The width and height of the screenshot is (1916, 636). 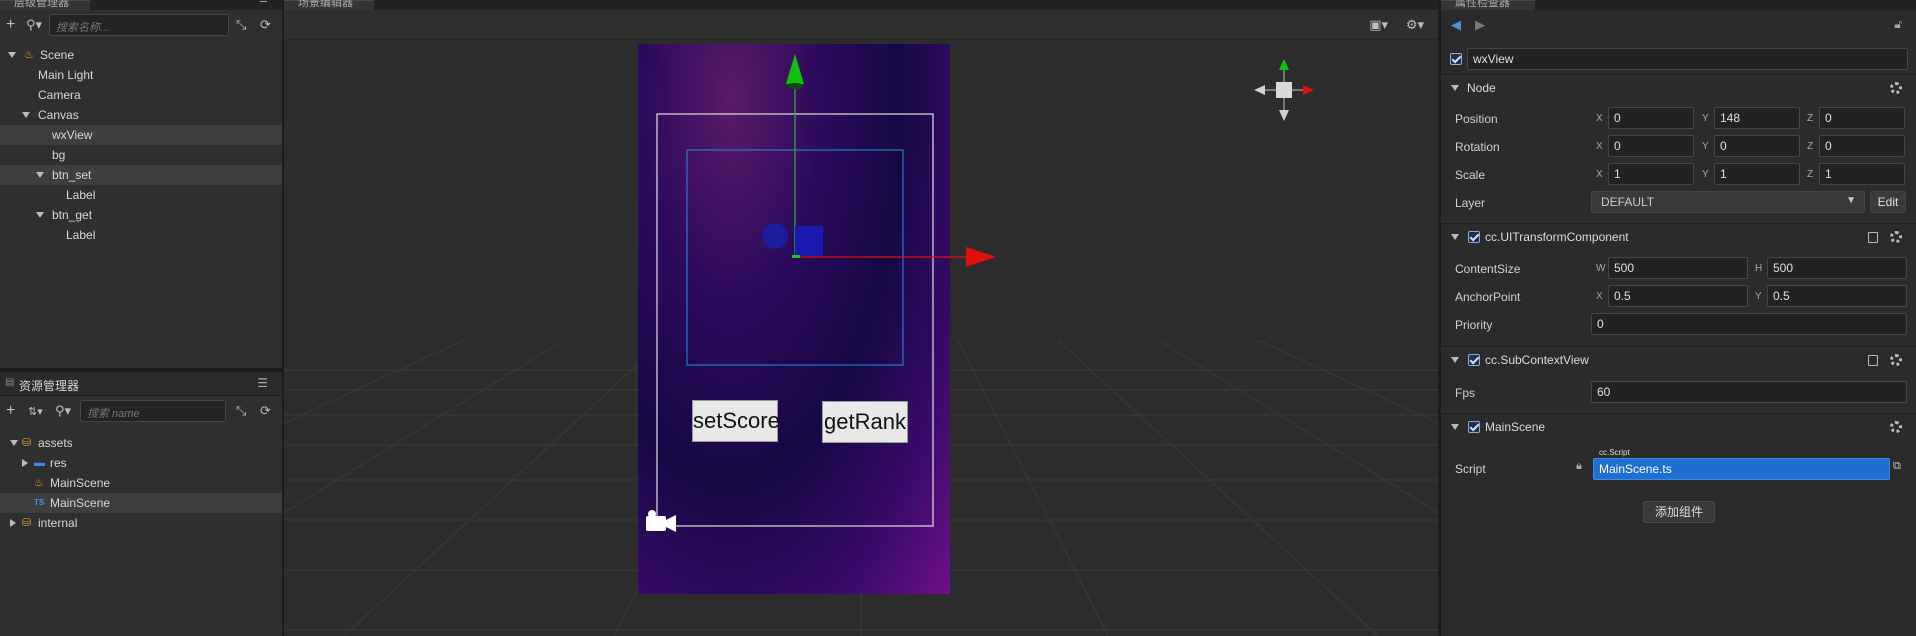 What do you see at coordinates (1897, 466) in the screenshot?
I see `script-locate-icon: ⧉` at bounding box center [1897, 466].